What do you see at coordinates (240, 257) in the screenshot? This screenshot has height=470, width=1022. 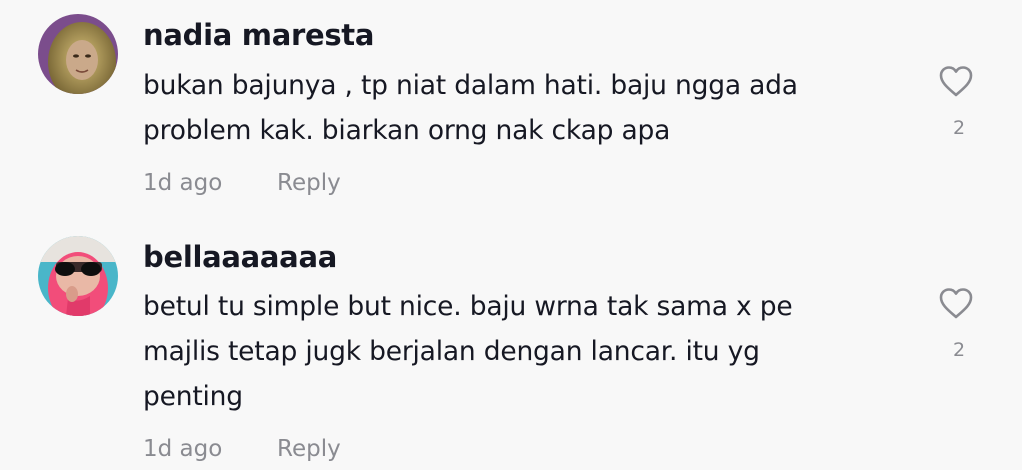 I see `comment-username: bellaaaaaaa` at bounding box center [240, 257].